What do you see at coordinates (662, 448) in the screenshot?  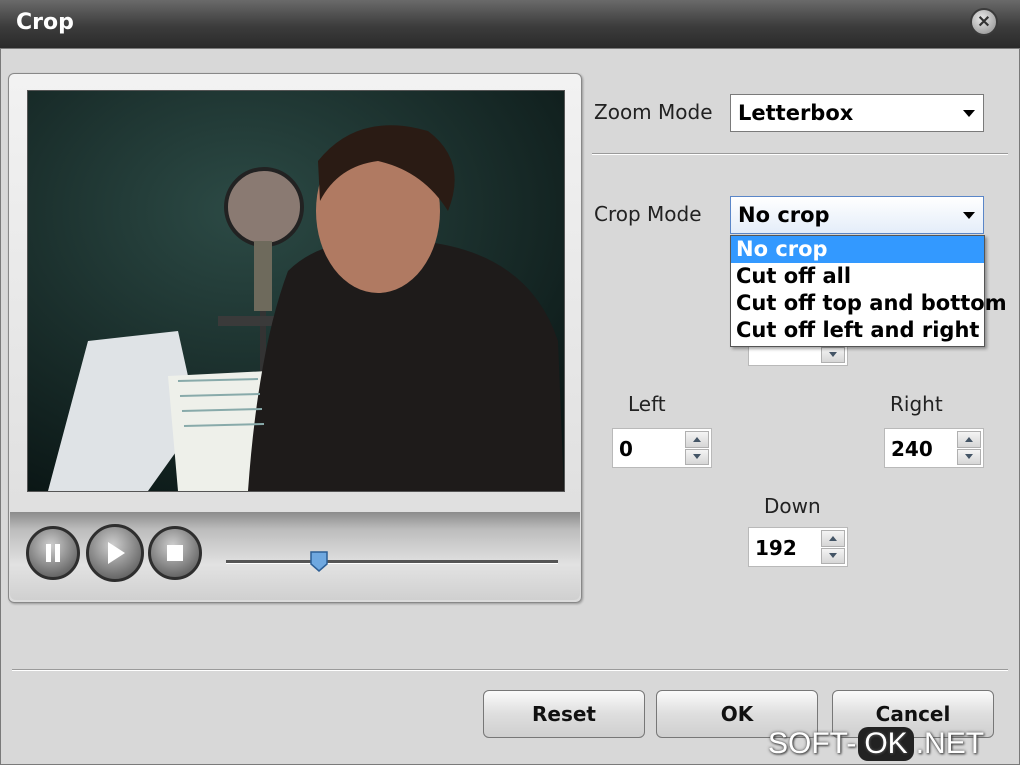 I see `left-spinner: 0` at bounding box center [662, 448].